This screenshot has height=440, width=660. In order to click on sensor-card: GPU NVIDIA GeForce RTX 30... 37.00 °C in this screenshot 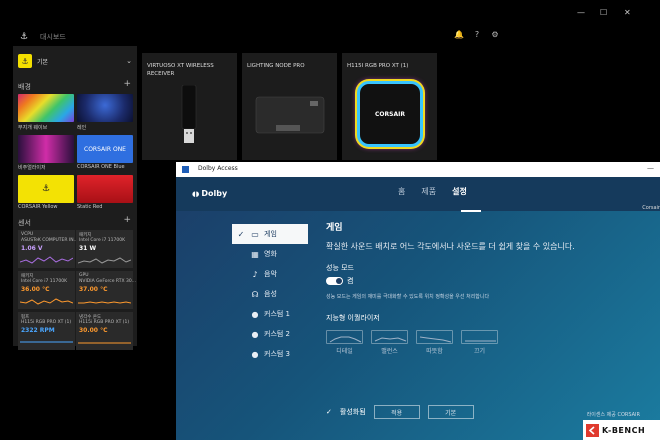, I will do `click(106, 290)`.